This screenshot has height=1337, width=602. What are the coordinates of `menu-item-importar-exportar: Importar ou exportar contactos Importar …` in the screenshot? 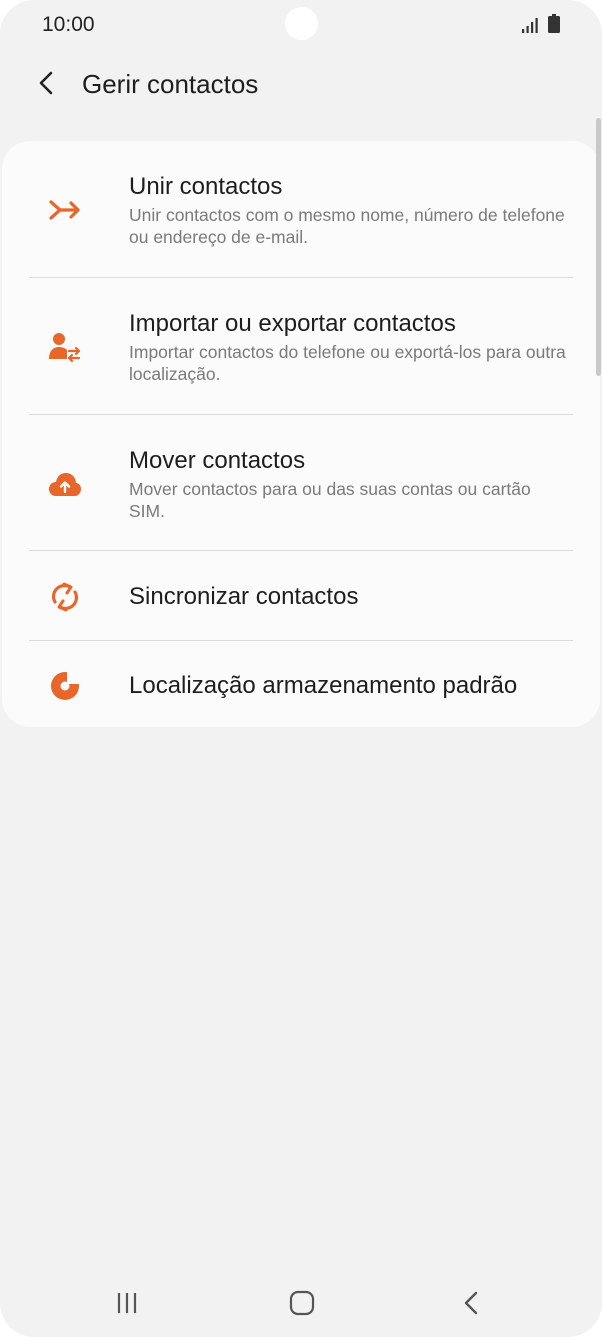 It's located at (301, 346).